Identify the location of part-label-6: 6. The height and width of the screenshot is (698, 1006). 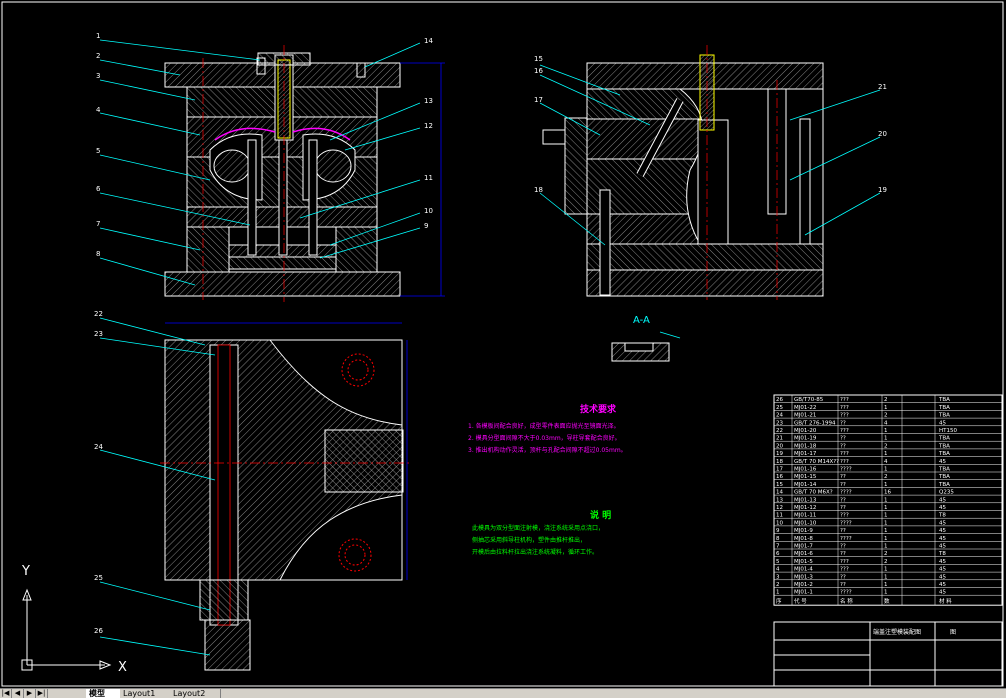
(98, 189).